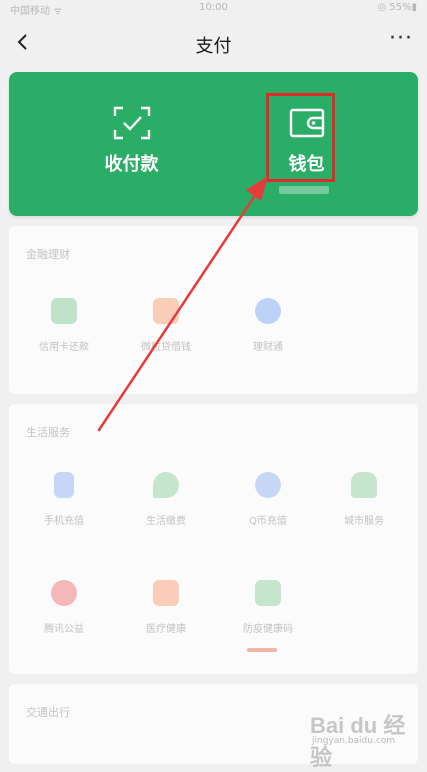 The image size is (427, 772). Describe the element at coordinates (64, 499) in the screenshot. I see `service-phone-topup: 手机充值` at that location.